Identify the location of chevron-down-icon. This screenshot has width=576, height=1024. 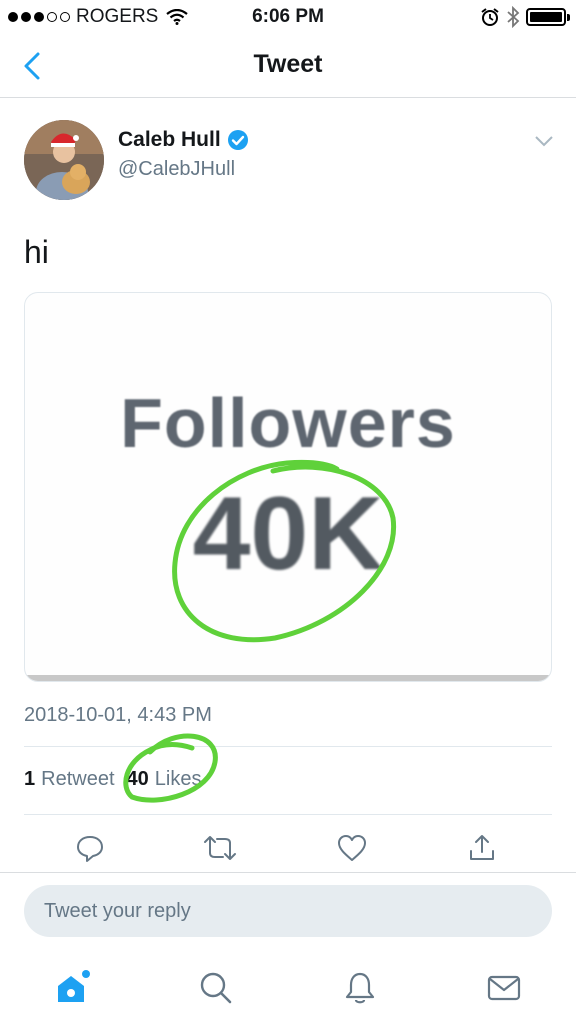
(544, 141).